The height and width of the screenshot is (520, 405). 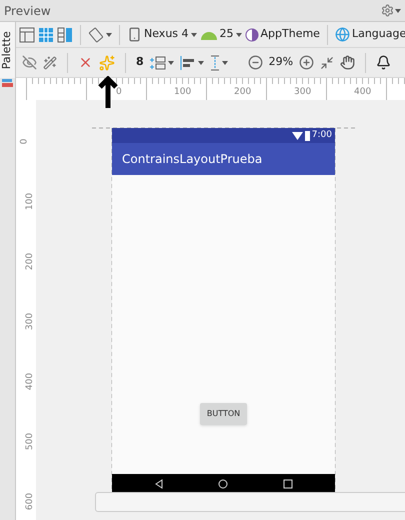 What do you see at coordinates (27, 11) in the screenshot?
I see `window-title: Preview` at bounding box center [27, 11].